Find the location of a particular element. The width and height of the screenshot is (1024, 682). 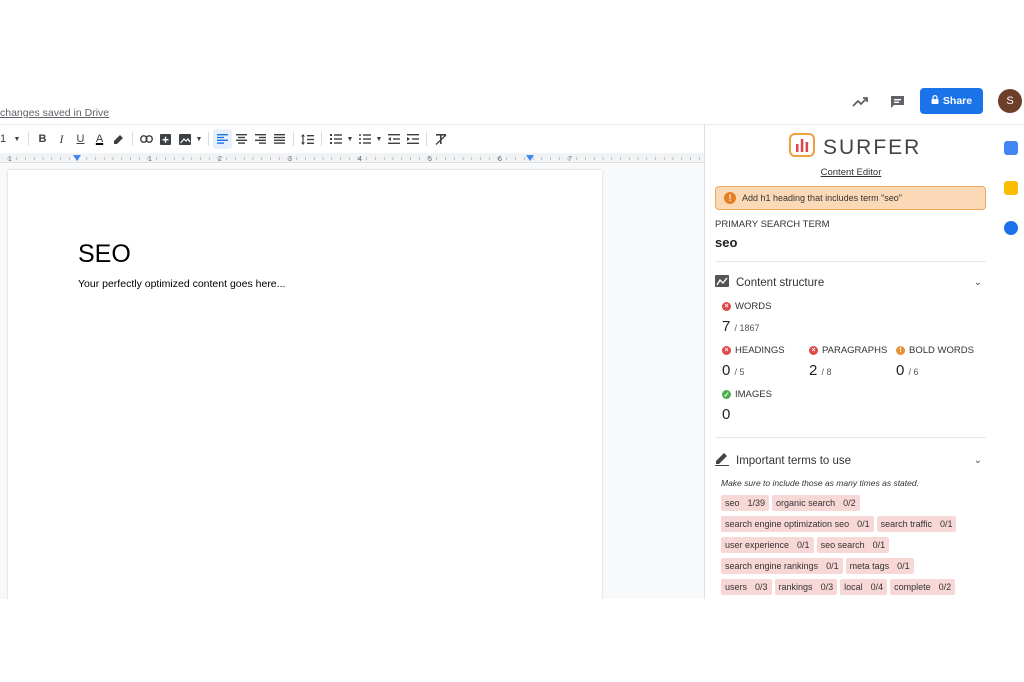

save-status-link: changes saved in Drive is located at coordinates (54, 113).